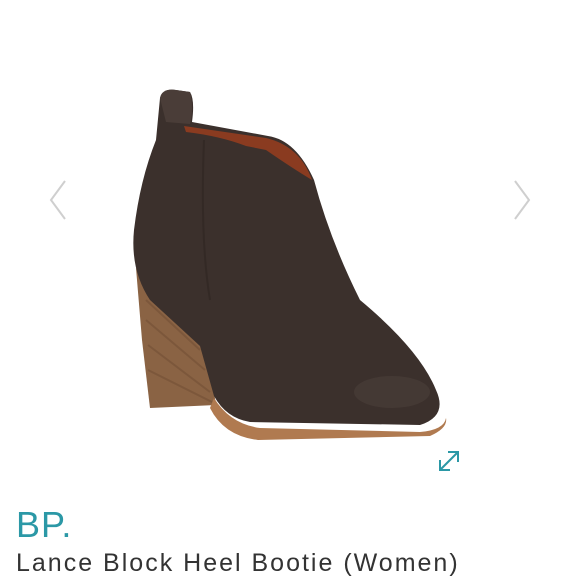 The width and height of the screenshot is (580, 580). I want to click on previous-image-button, so click(58, 200).